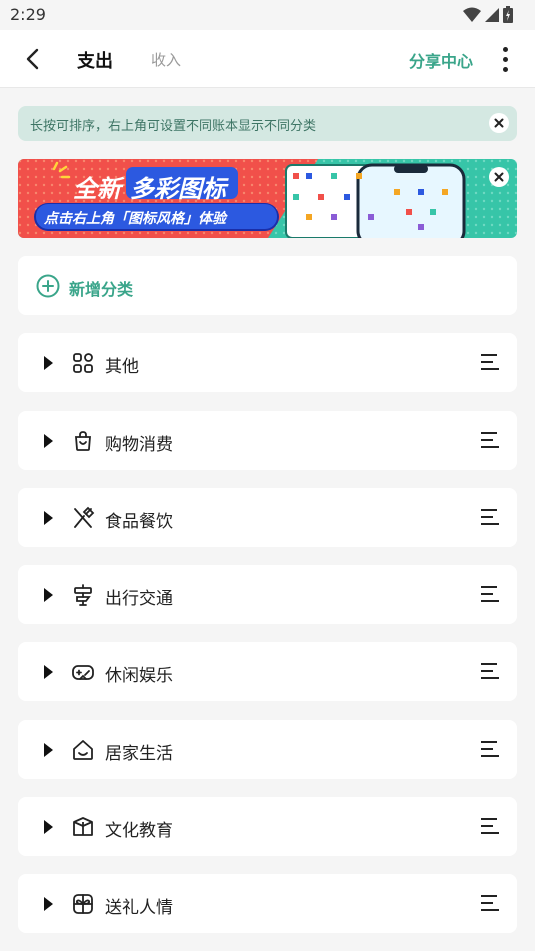  Describe the element at coordinates (267, 15) in the screenshot. I see `status-bar: 2:29` at that location.